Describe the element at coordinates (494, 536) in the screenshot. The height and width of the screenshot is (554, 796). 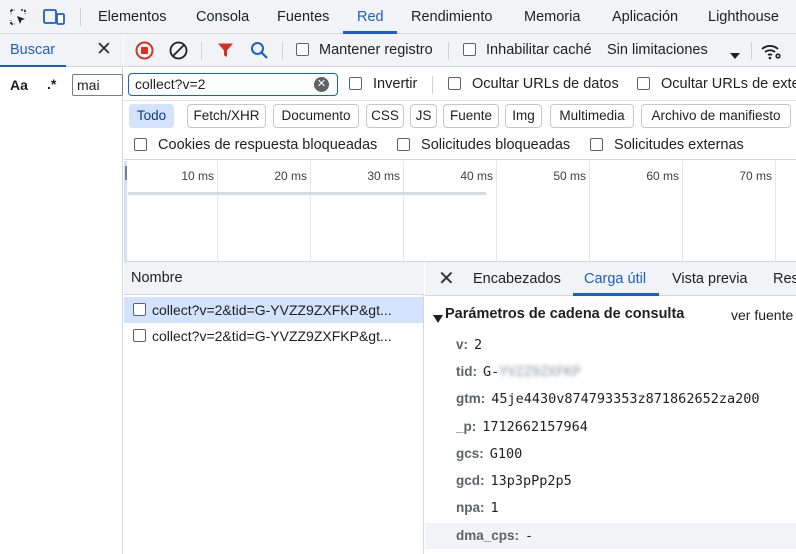
I see `param-row: dma_cps: -` at that location.